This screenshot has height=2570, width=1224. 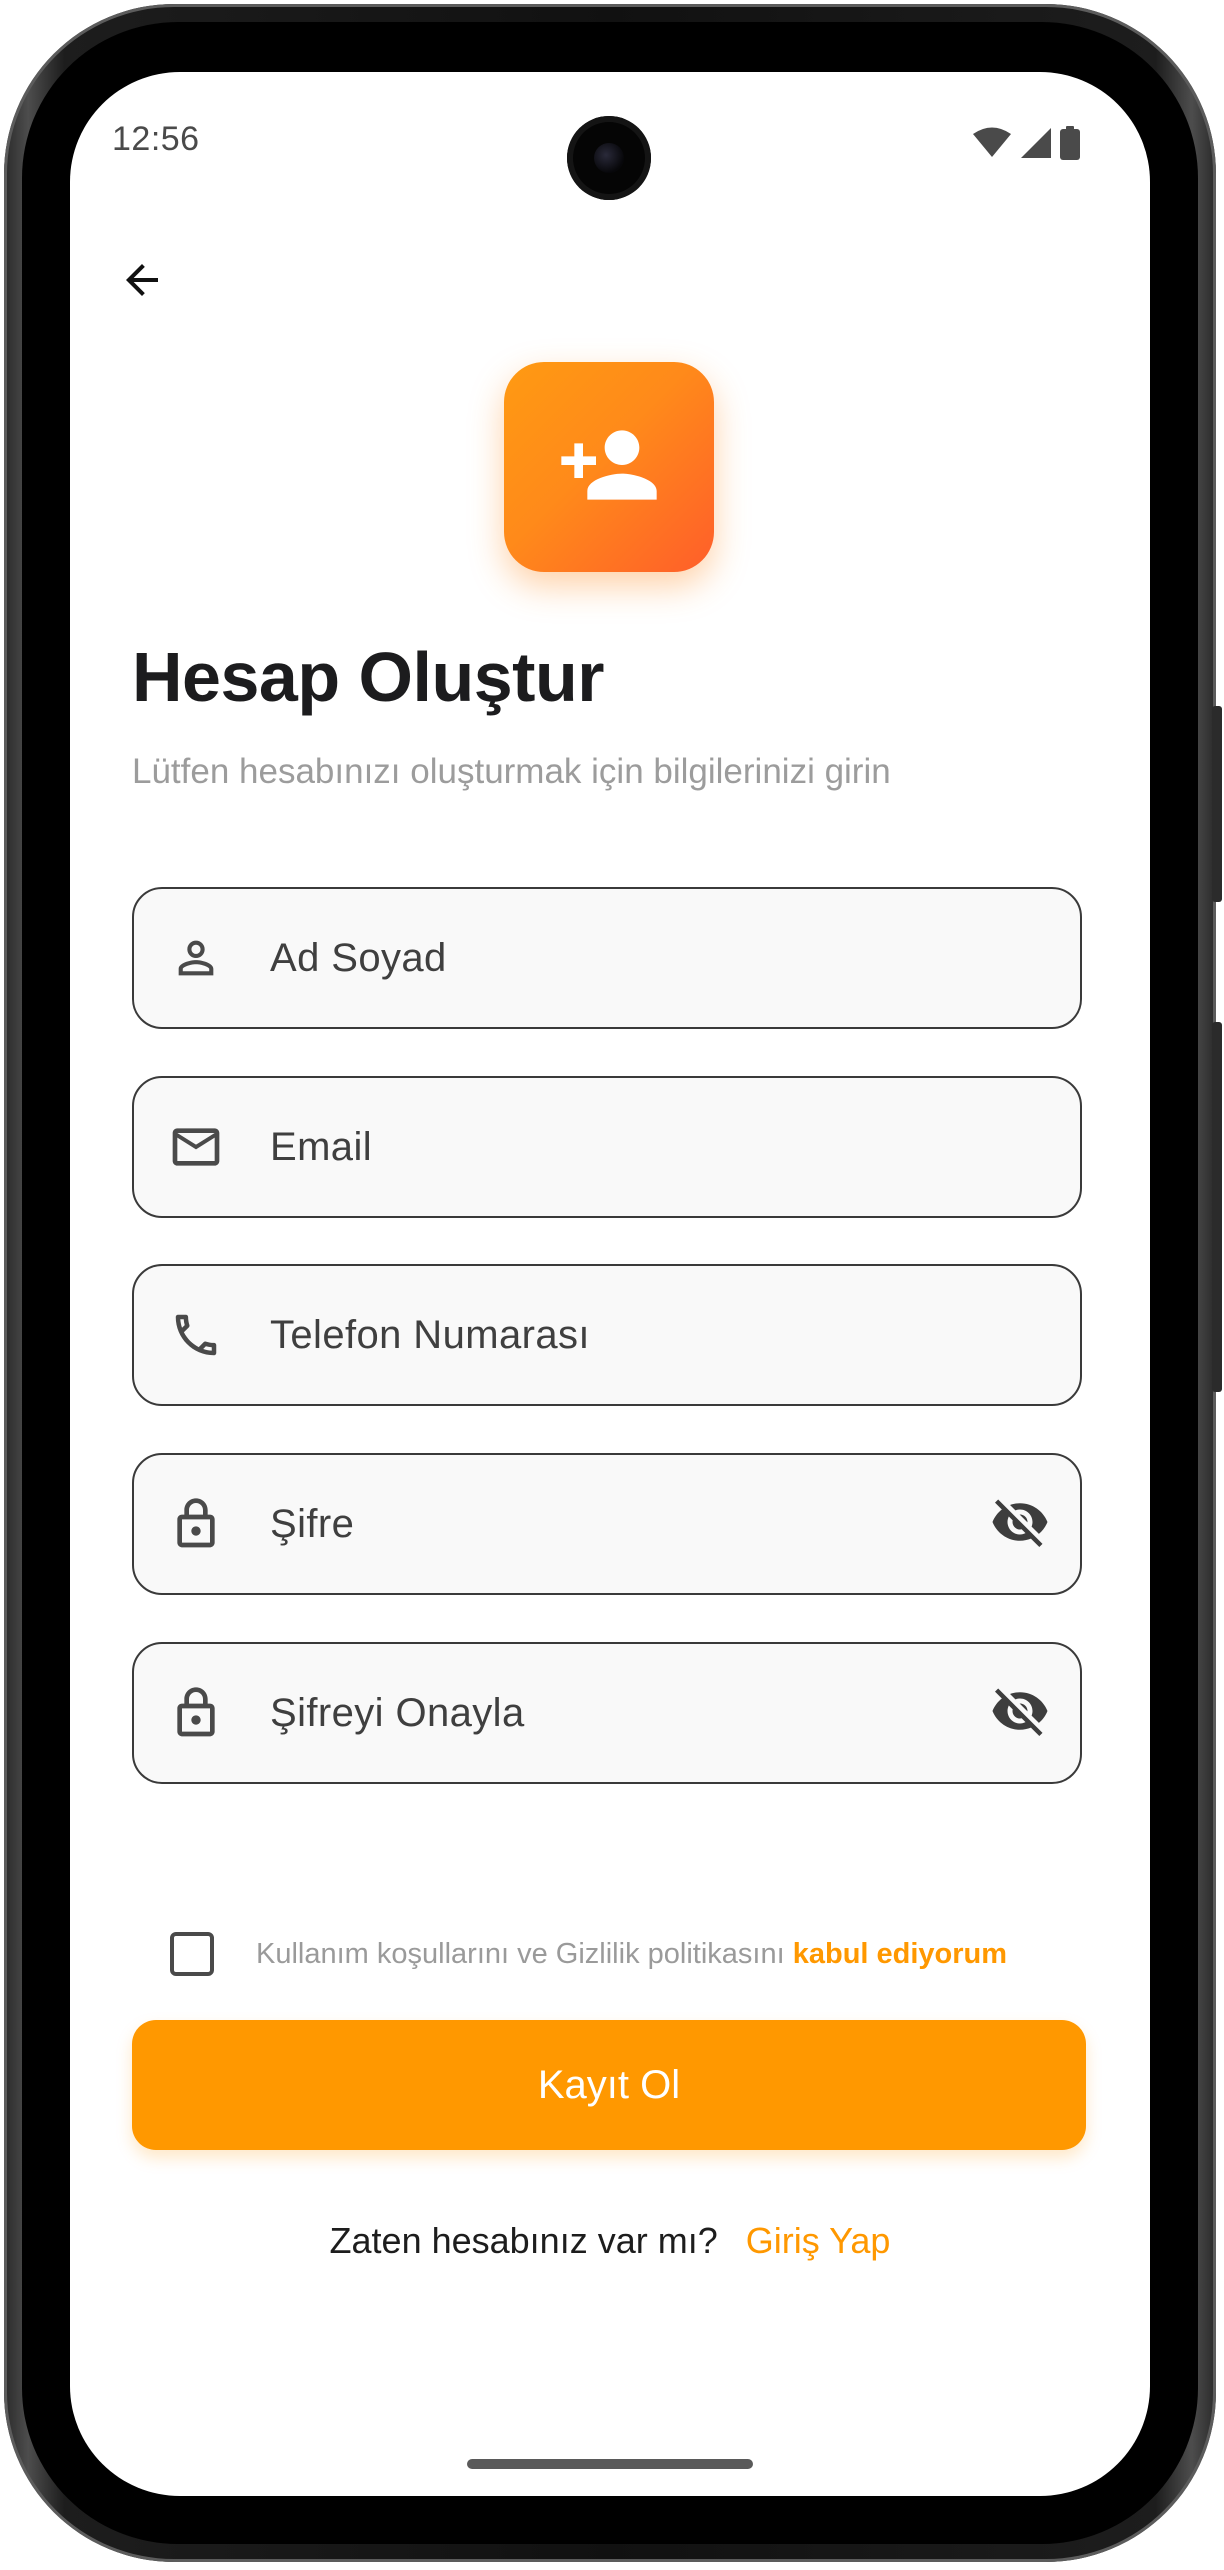 I want to click on person-icon, so click(x=196, y=958).